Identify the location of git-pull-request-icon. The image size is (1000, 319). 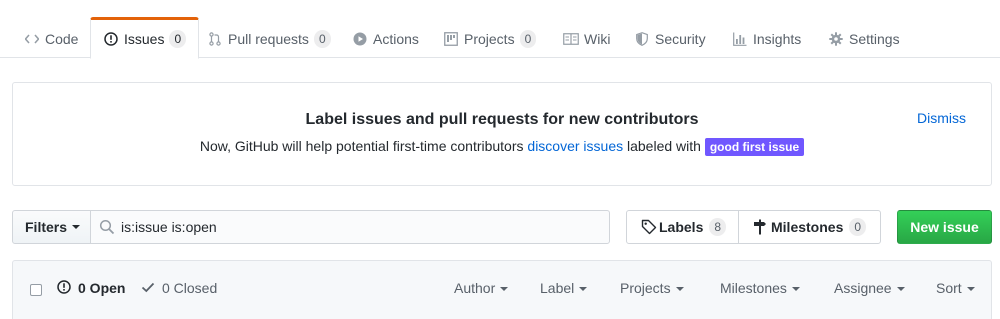
(215, 39).